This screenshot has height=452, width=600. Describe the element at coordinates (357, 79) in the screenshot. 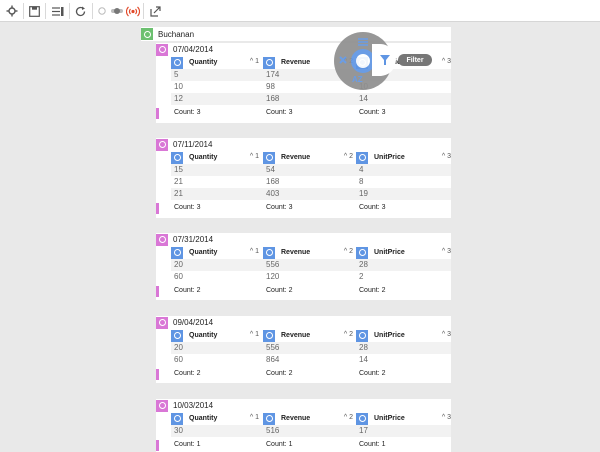

I see `sort-az-label: AZ` at that location.